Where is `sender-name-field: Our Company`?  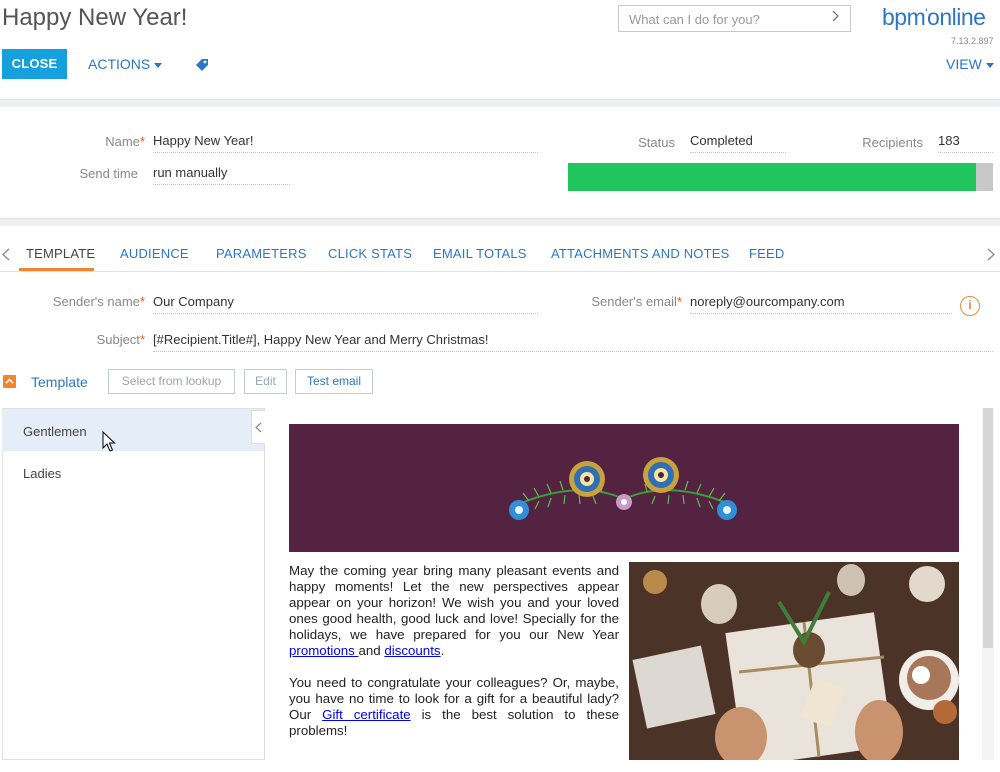
sender-name-field: Our Company is located at coordinates (345, 304).